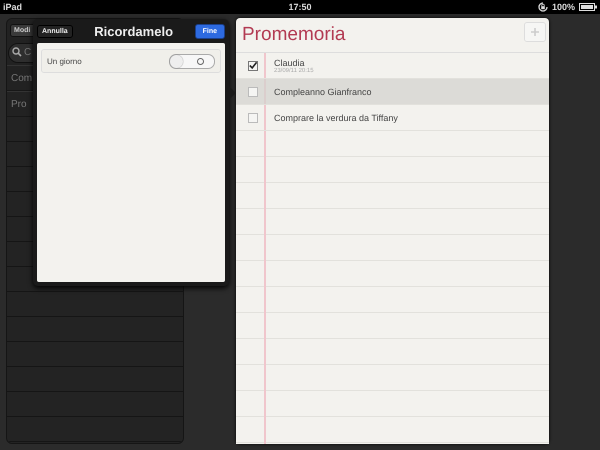  Describe the element at coordinates (134, 31) in the screenshot. I see `popover-title: Ricordamelo` at that location.